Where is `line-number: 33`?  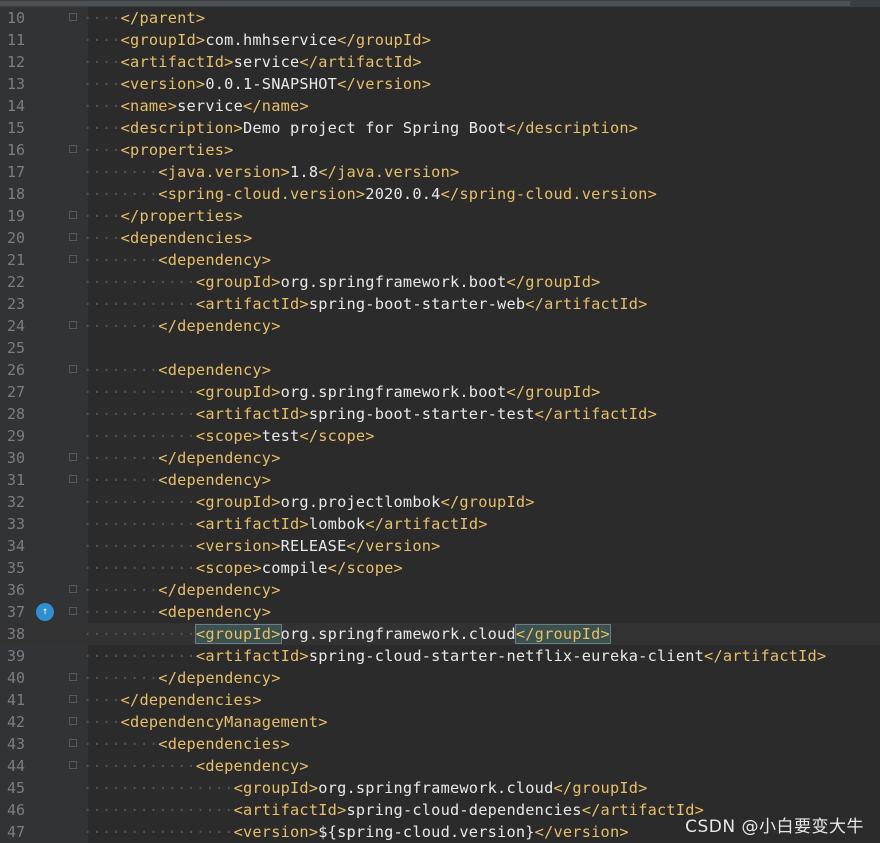
line-number: 33 is located at coordinates (16, 524).